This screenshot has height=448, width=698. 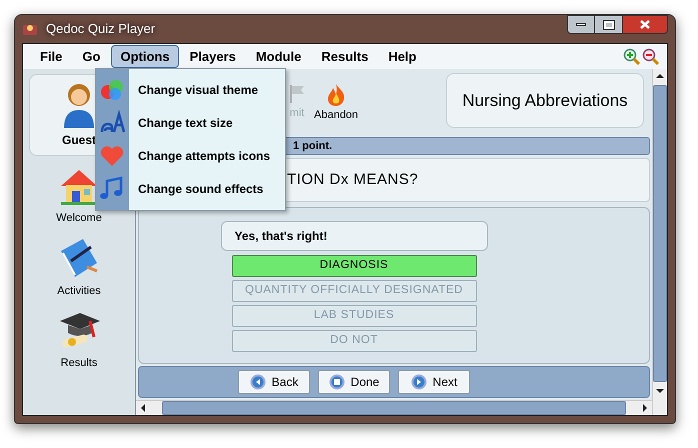 What do you see at coordinates (145, 56) in the screenshot?
I see `menu-item: Options` at bounding box center [145, 56].